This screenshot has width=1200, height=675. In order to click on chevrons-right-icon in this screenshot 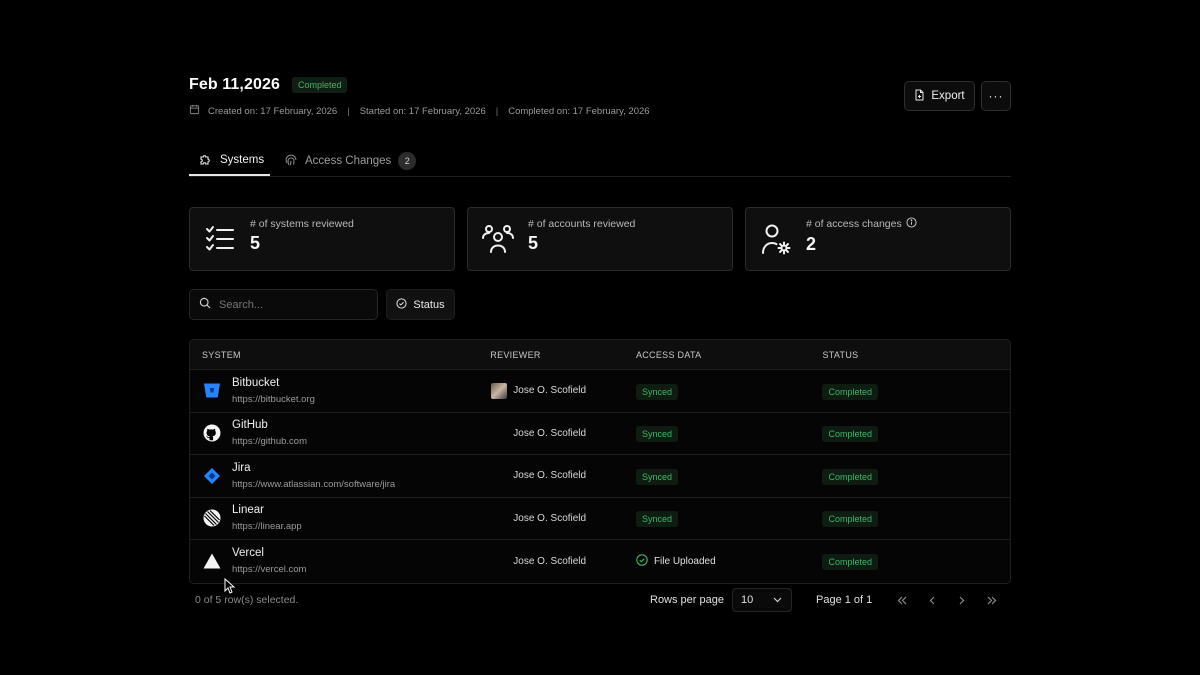, I will do `click(992, 600)`.